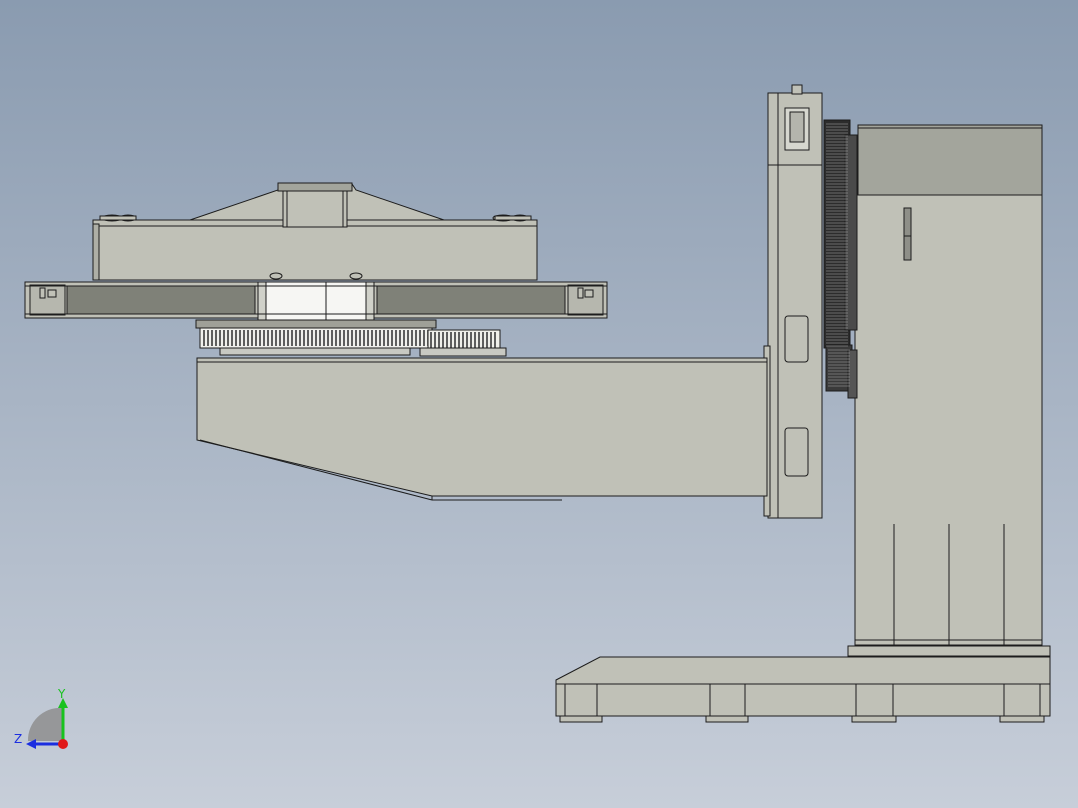 The height and width of the screenshot is (808, 1078). I want to click on upper-fixture, so click(315, 231).